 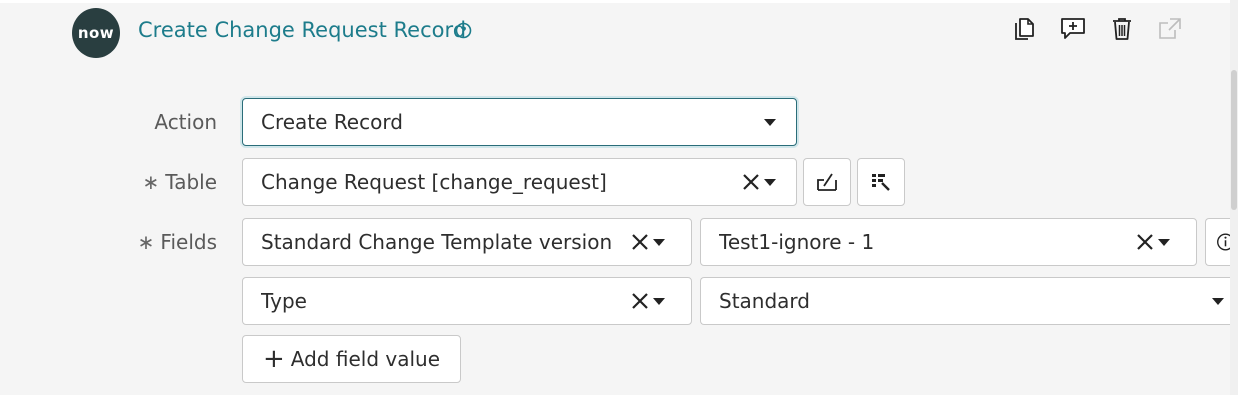 What do you see at coordinates (185, 122) in the screenshot?
I see `action-label: Action` at bounding box center [185, 122].